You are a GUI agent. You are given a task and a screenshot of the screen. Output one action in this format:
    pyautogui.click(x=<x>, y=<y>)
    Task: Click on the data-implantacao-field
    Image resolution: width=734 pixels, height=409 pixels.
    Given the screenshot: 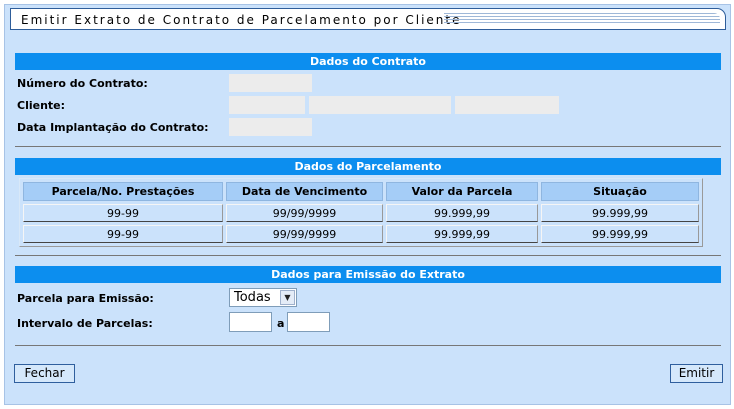 What is the action you would take?
    pyautogui.click(x=270, y=127)
    